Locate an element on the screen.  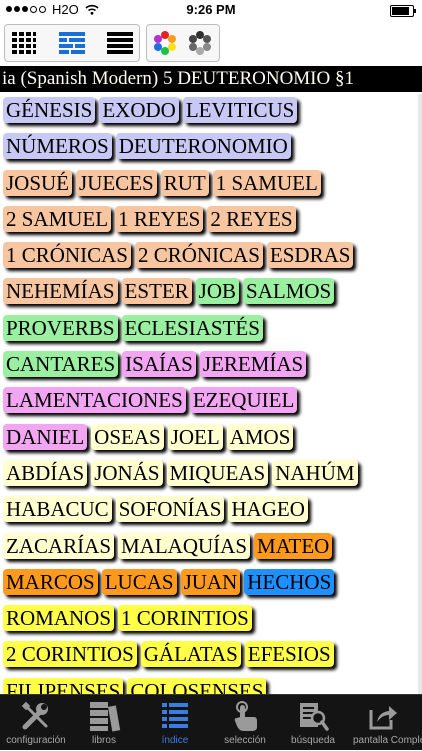
book-button: MIQUEAS is located at coordinates (217, 472).